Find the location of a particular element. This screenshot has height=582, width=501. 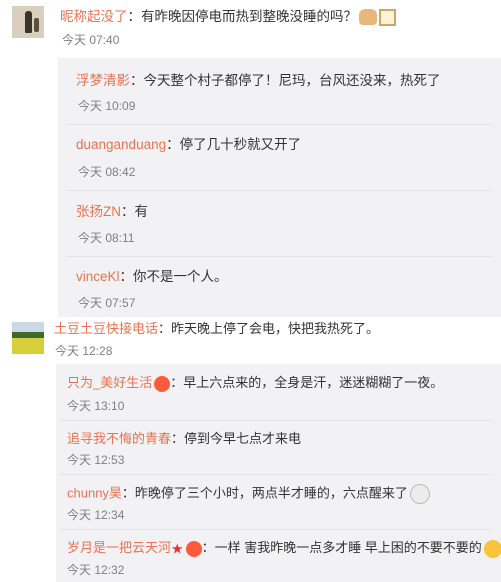

reply-line: 张扬ZN：有 is located at coordinates (112, 212).